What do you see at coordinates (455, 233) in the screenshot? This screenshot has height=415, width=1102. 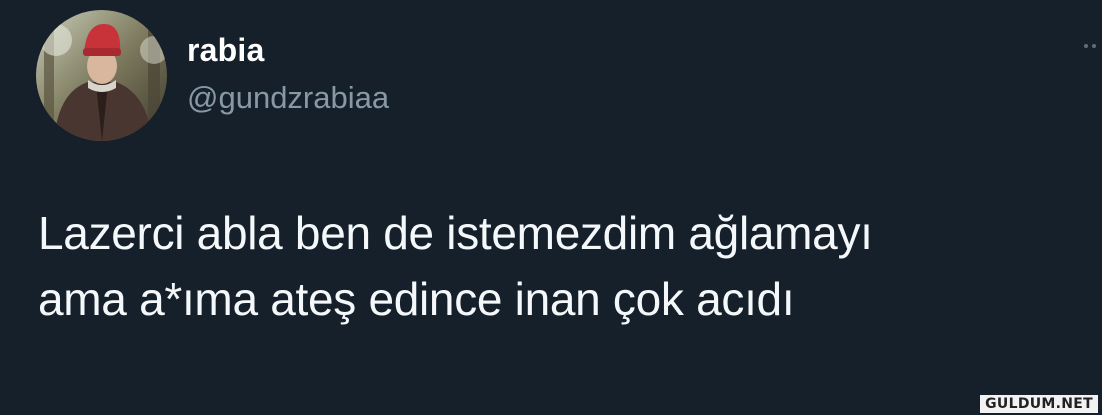 I see `tweet-text-line: Lazerci abla ben de istemezdim ağlamayı` at bounding box center [455, 233].